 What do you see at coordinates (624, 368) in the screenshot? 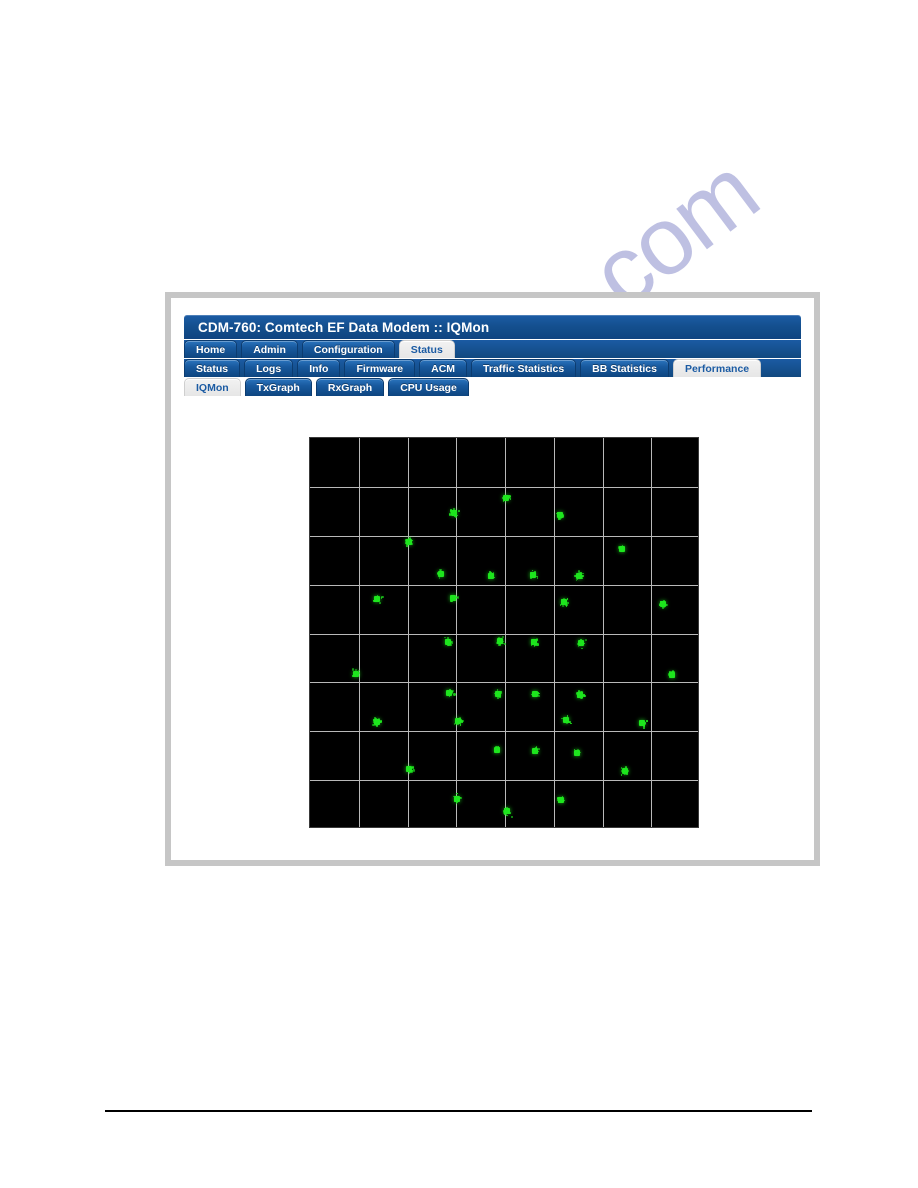
I see `tab-bb-statistics: BB Statistics` at bounding box center [624, 368].